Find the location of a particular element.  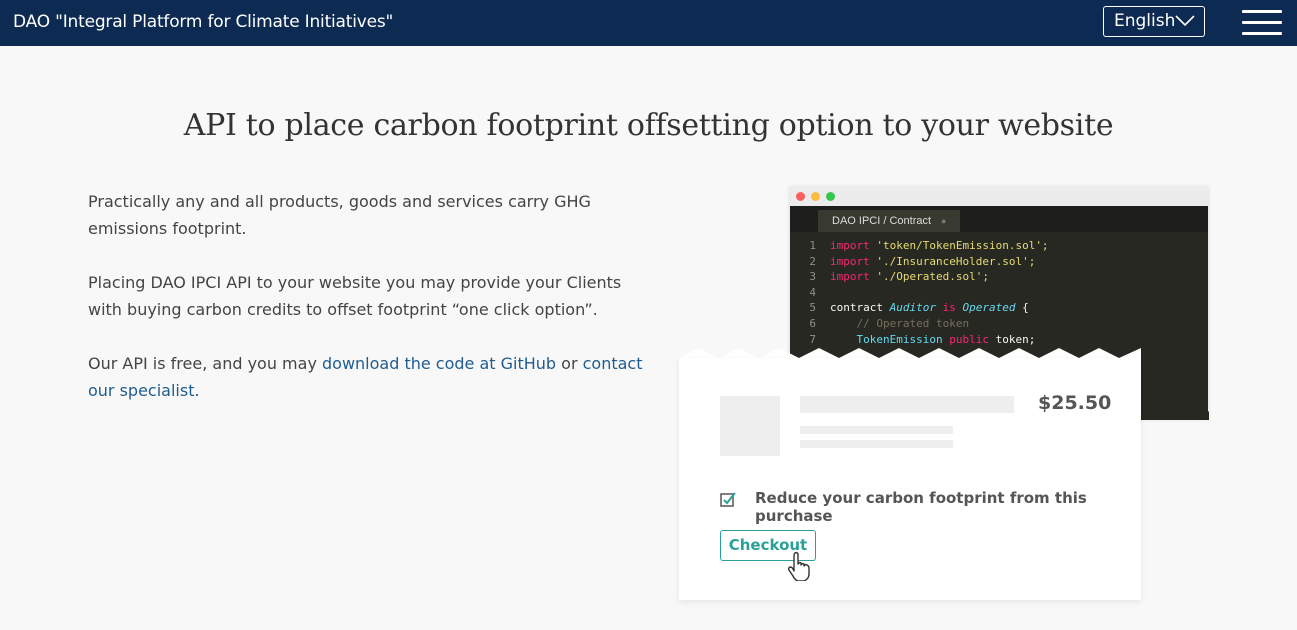

language-selector: English is located at coordinates (1154, 21).